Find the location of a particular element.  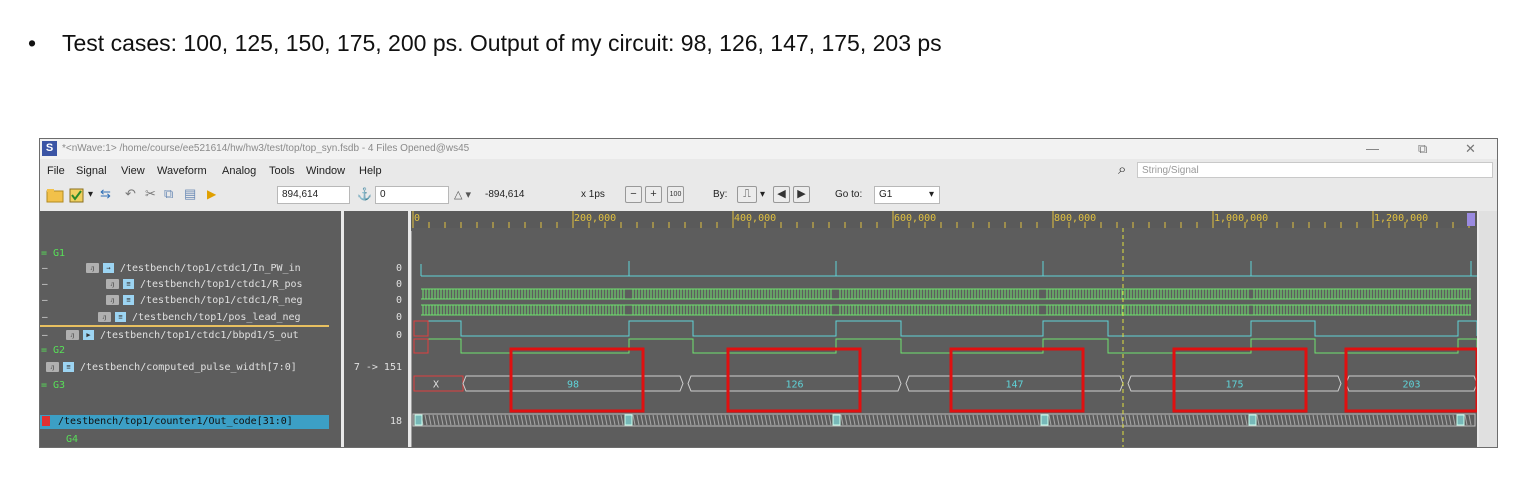

signal-row-selected: /testbench/top1/counter1/Out_code[31:0] is located at coordinates (167, 421).